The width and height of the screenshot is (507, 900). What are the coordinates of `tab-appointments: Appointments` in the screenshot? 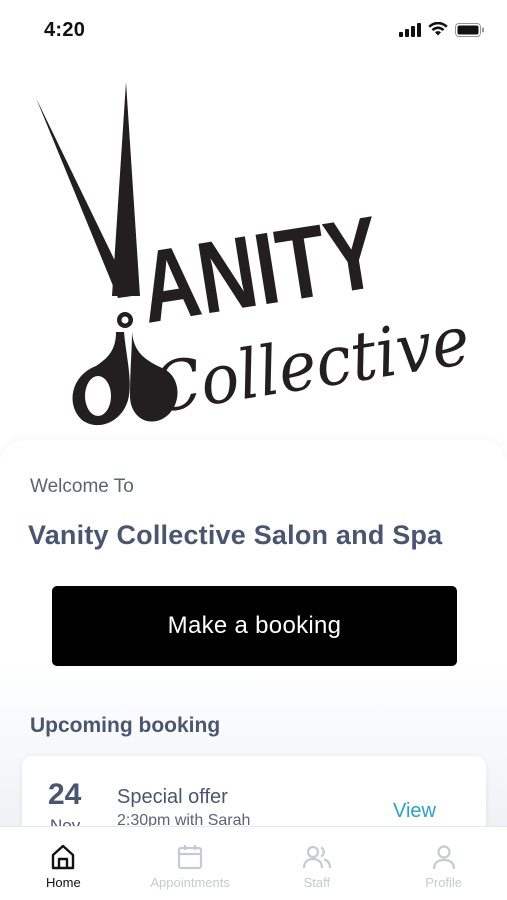 It's located at (190, 863).